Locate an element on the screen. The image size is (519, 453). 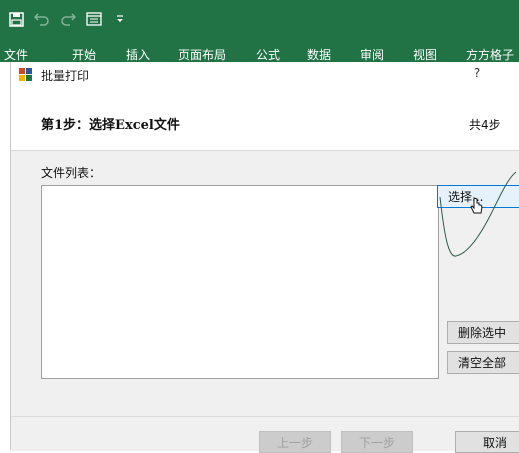
tab-review: 审阅 is located at coordinates (372, 54).